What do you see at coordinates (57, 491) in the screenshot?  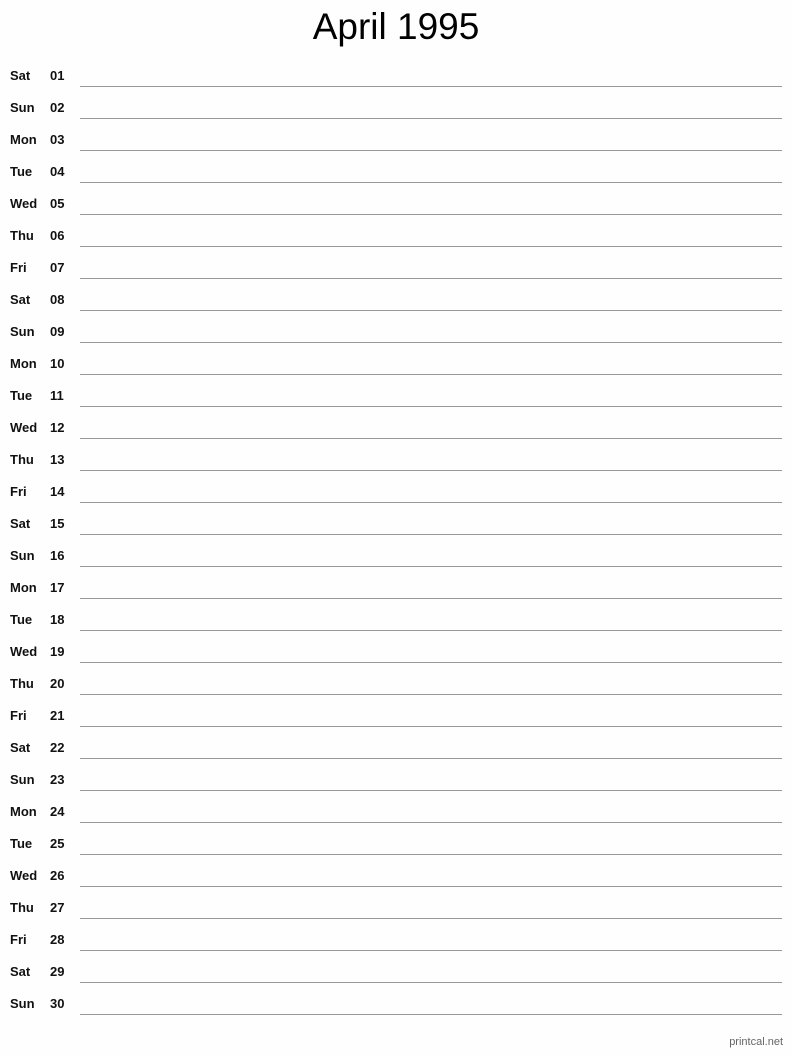 I see `date-number: 14` at bounding box center [57, 491].